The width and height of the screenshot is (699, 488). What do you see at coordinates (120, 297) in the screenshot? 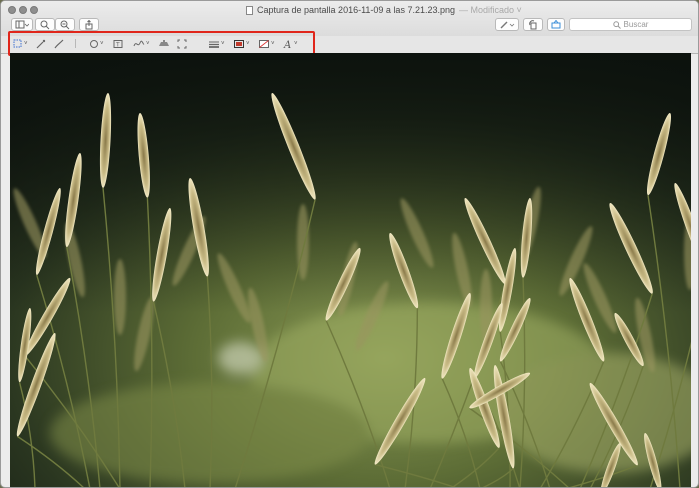
I see `blurred-grass` at bounding box center [120, 297].